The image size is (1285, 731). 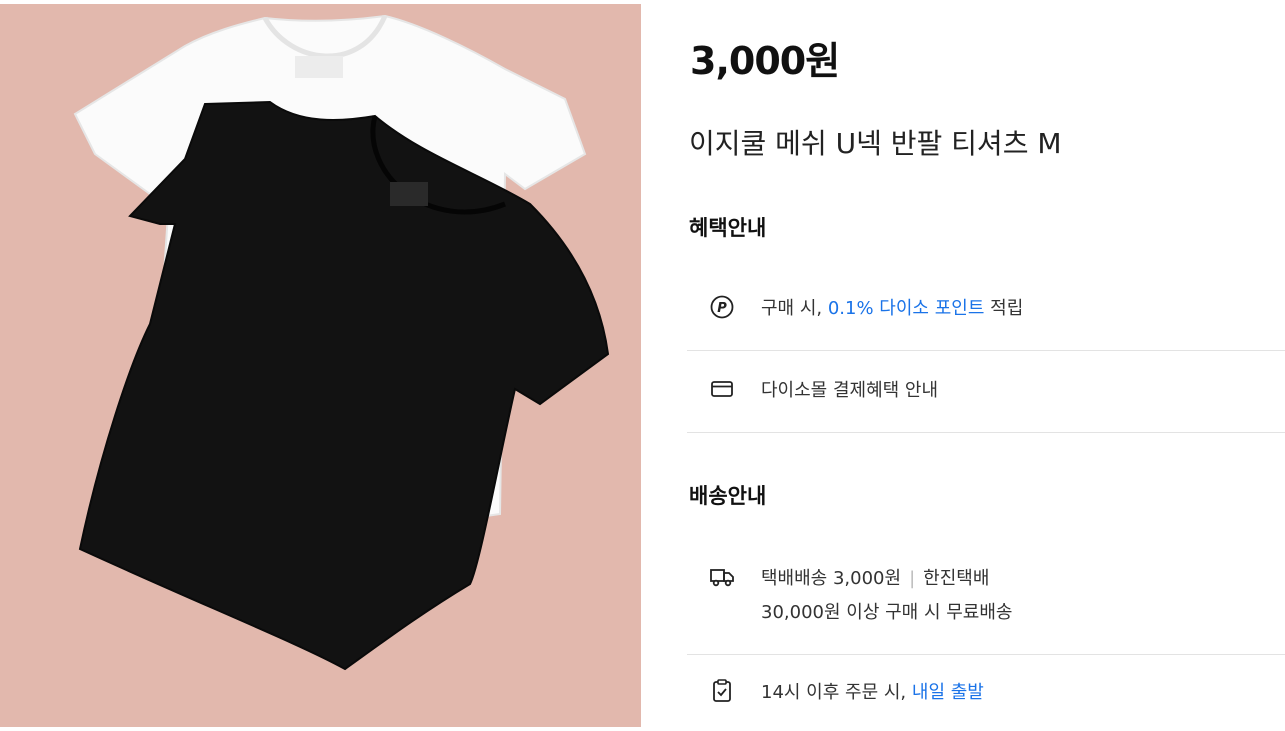 I want to click on points-benefit-row: P 구매 시, 0.1% 다이소 포인트 적립, so click(x=866, y=307).